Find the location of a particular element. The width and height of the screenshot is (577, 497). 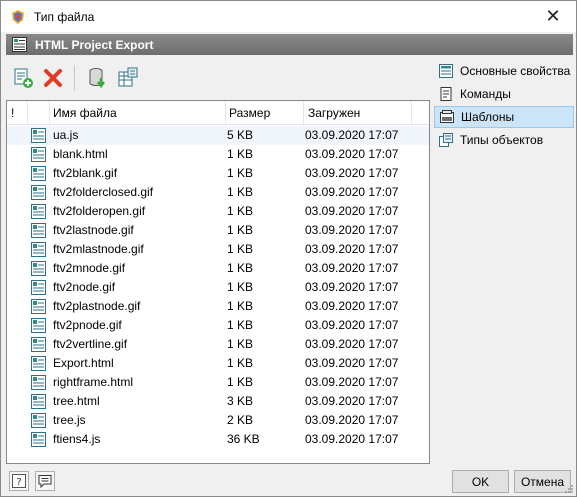

table-row: ftv2pnode.gif 1 KB 03.09.2020 17:07 is located at coordinates (218, 325).